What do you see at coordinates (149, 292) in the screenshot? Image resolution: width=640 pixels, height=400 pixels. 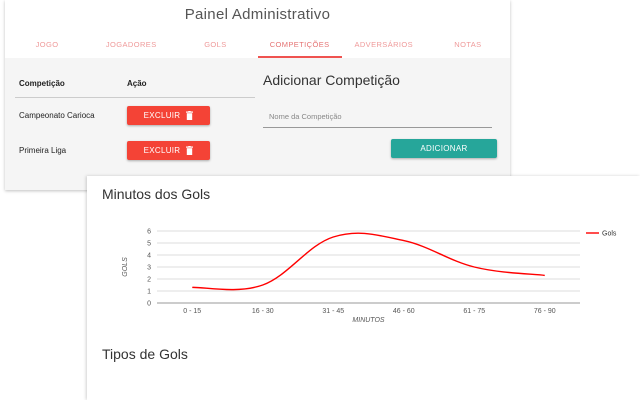 I see `y-tick-label: 1` at bounding box center [149, 292].